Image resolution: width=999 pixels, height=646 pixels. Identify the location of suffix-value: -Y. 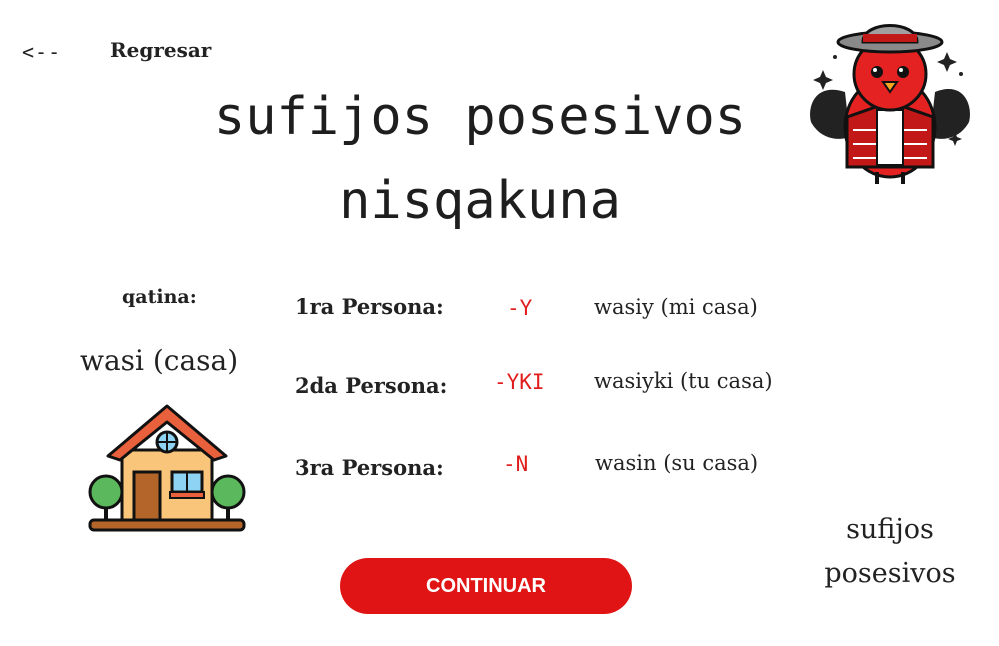
(520, 308).